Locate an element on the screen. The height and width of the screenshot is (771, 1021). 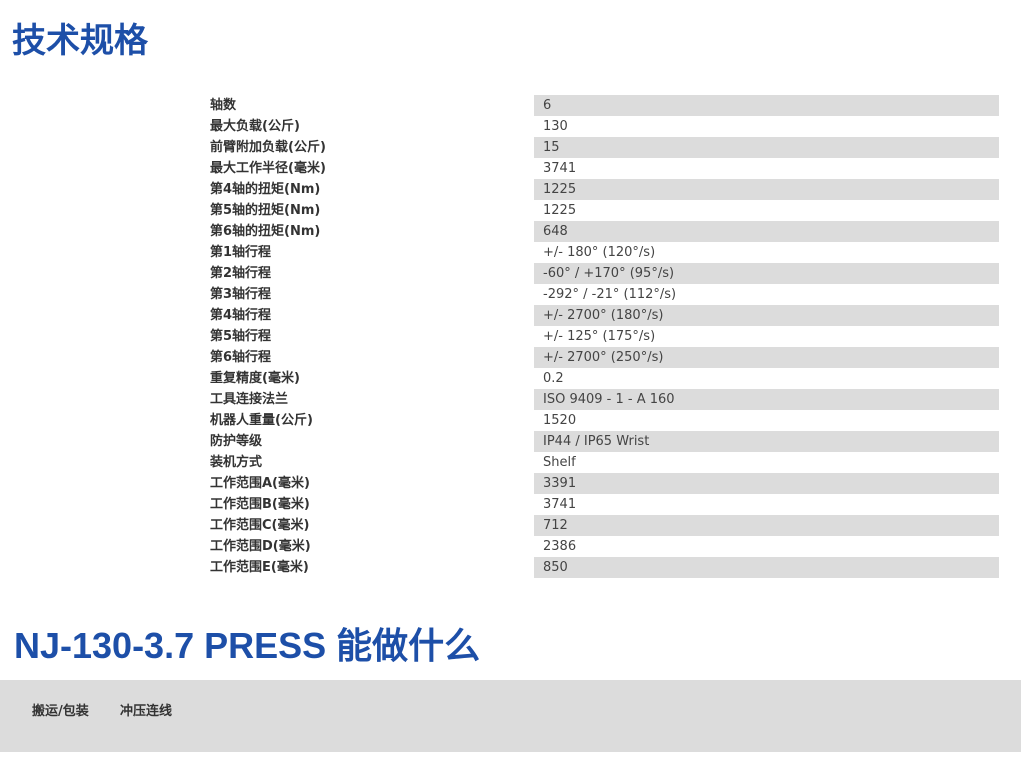
spec-value: +/- 125° (175°/s) is located at coordinates (599, 336).